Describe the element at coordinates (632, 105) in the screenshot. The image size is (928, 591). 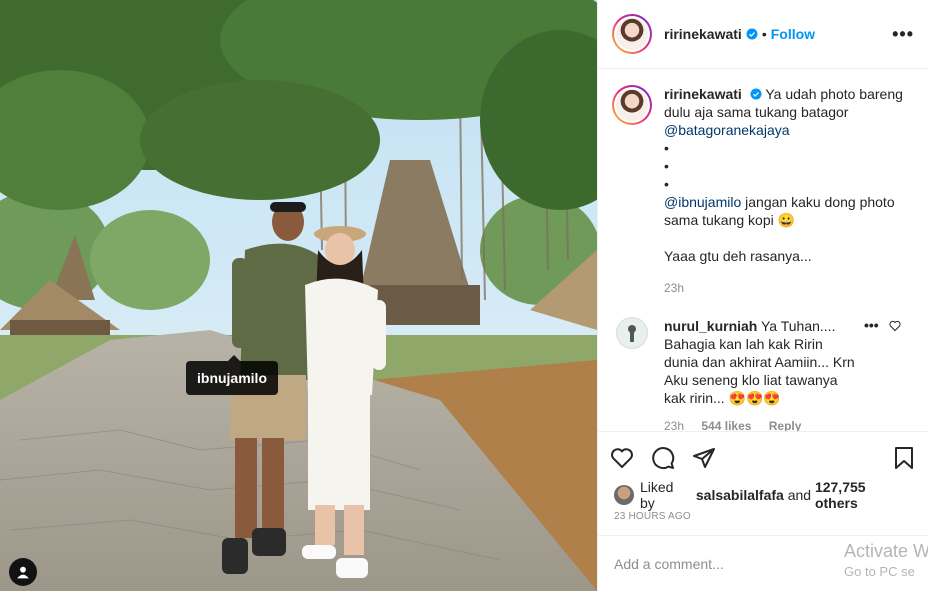
I see `caption-avatar` at that location.